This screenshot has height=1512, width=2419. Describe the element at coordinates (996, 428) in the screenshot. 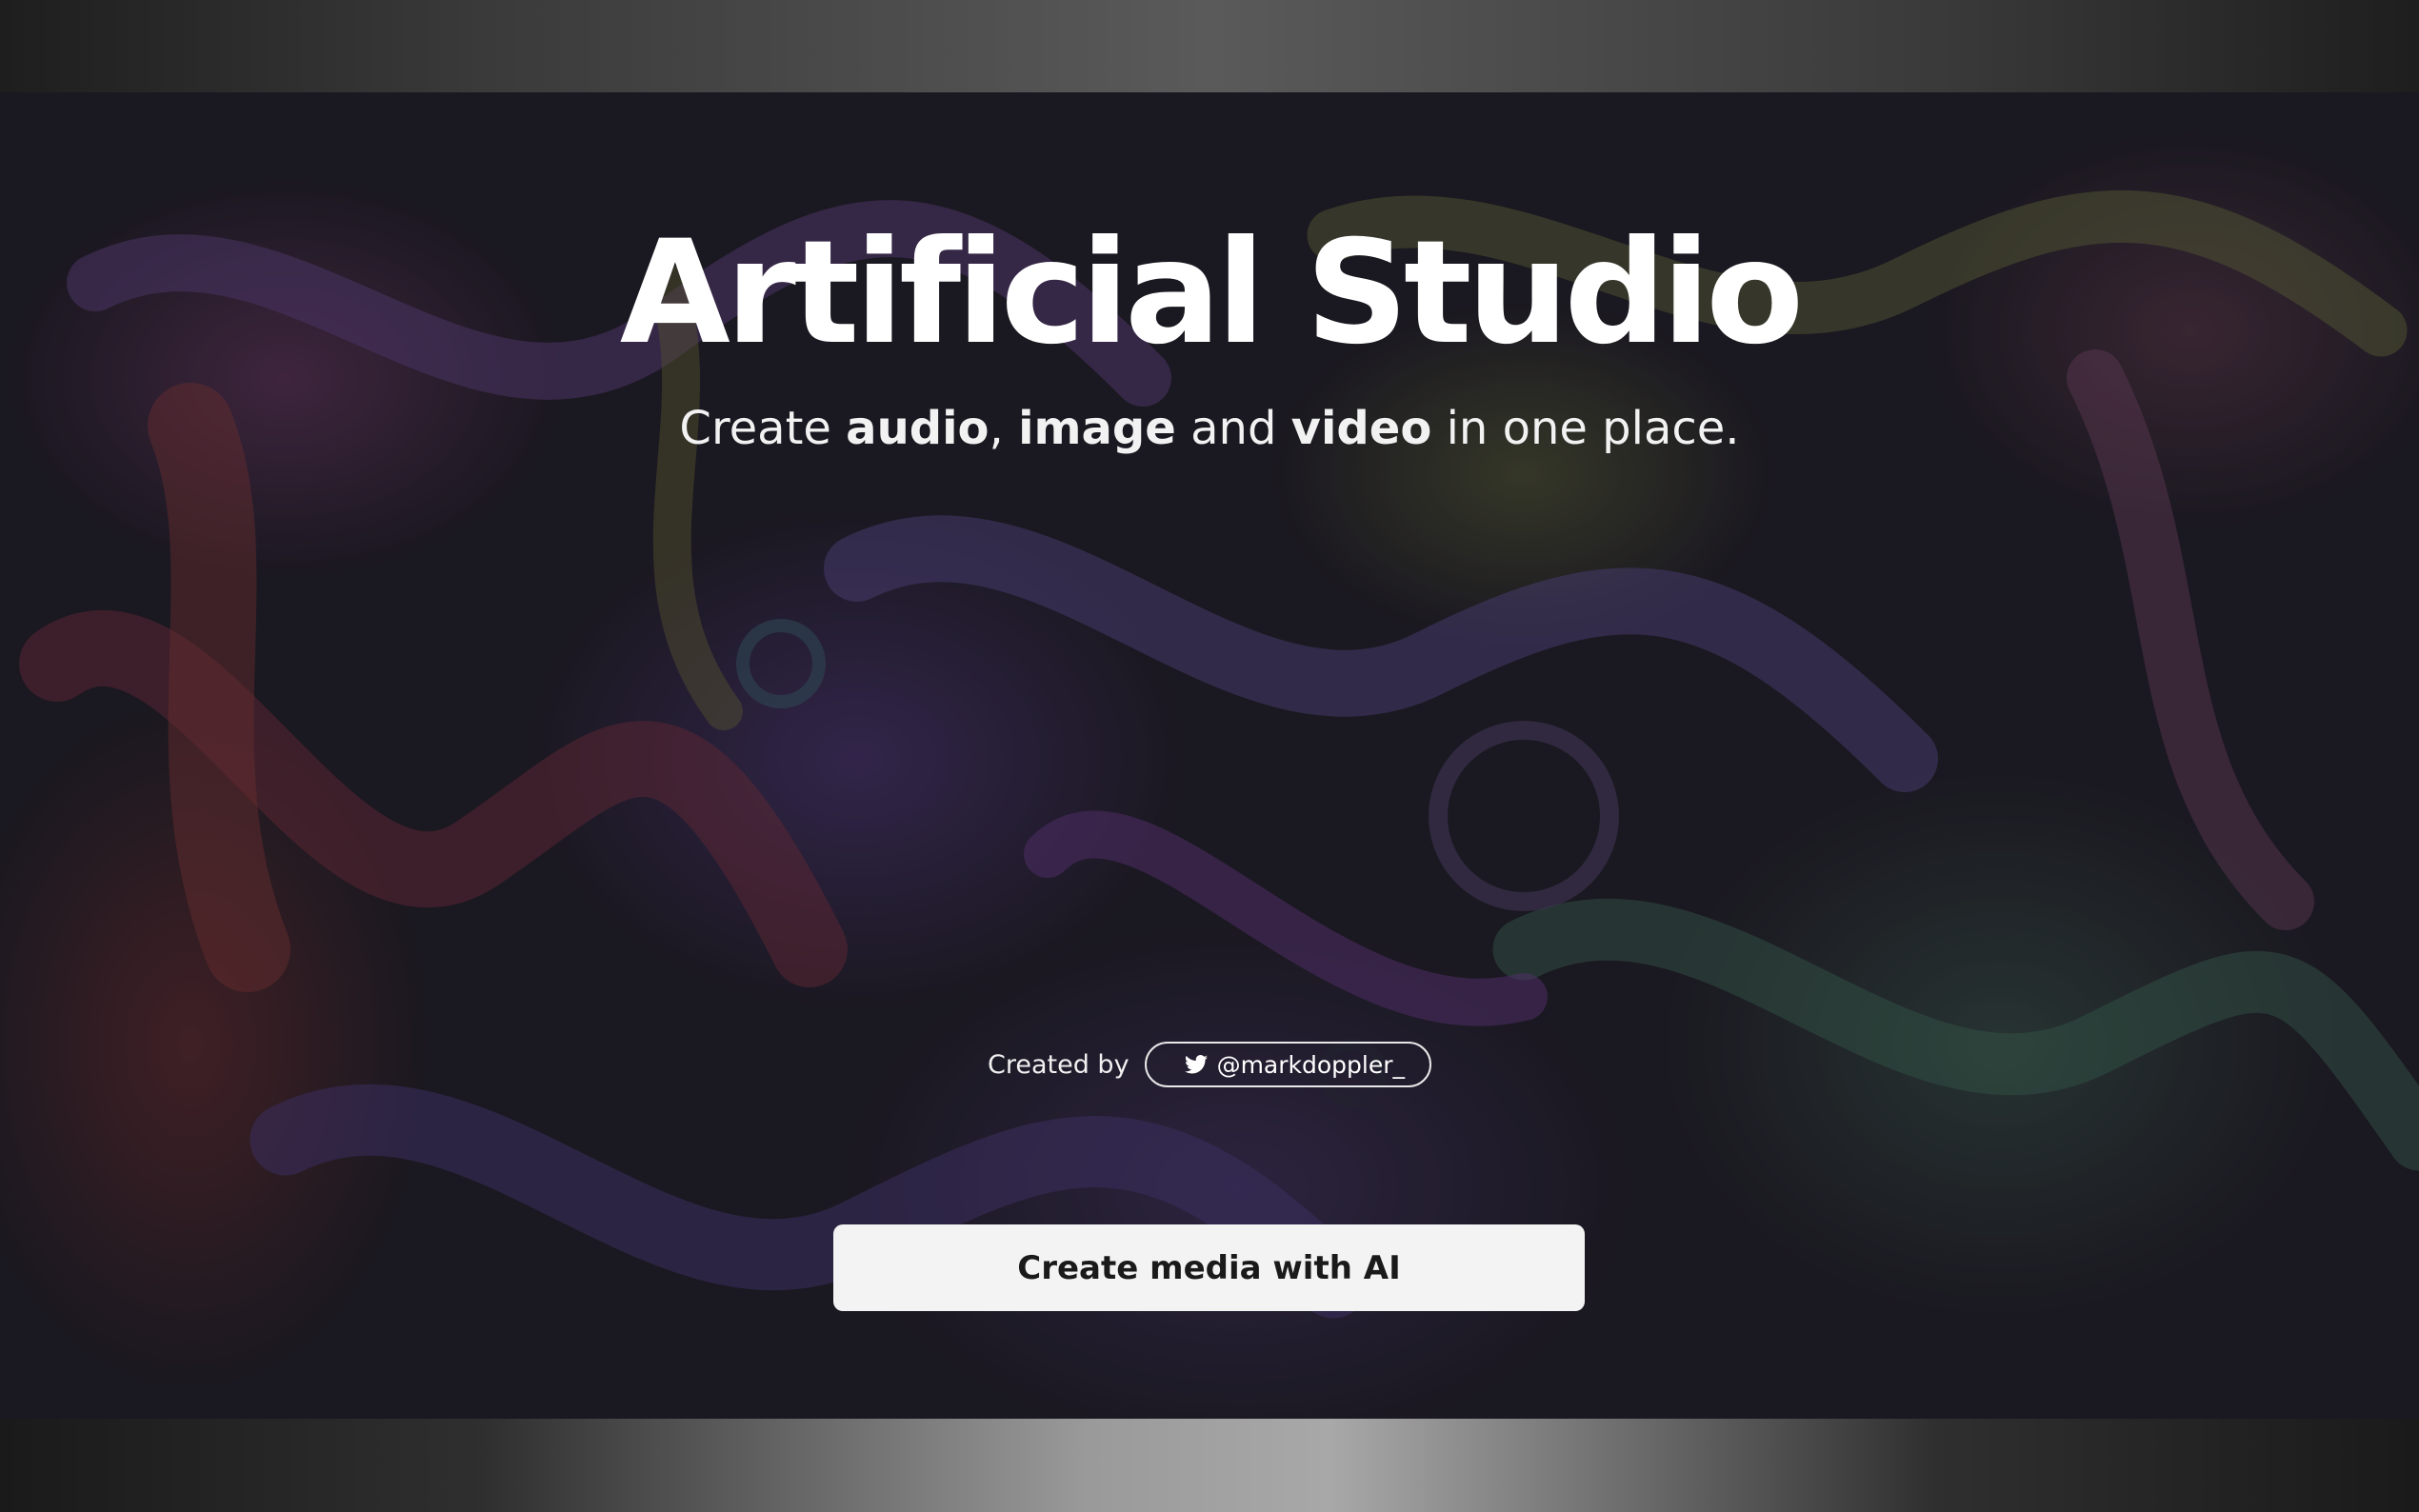

I see `subtitle-comma: ,` at that location.